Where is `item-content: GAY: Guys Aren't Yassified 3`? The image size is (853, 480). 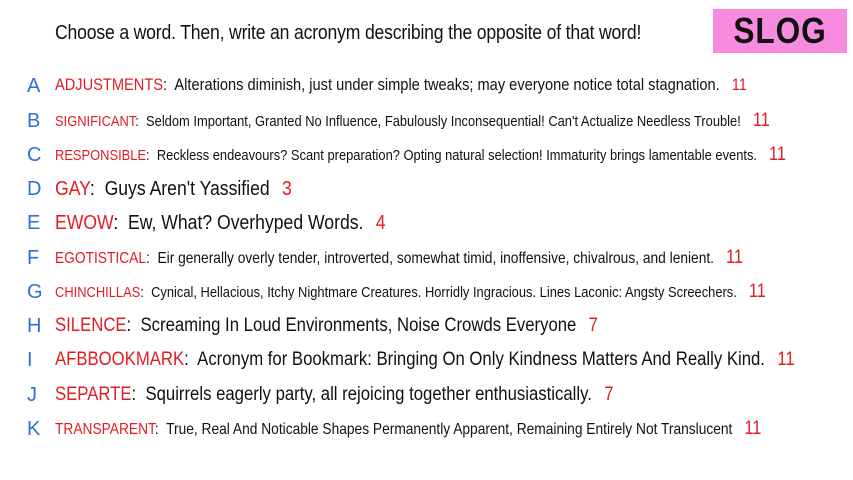 item-content: GAY: Guys Aren't Yassified 3 is located at coordinates (173, 189).